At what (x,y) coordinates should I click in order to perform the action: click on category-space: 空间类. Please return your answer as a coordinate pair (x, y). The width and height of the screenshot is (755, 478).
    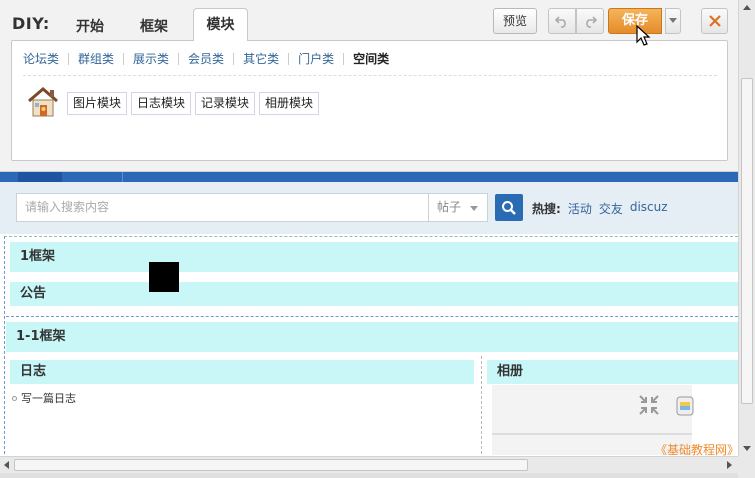
    Looking at the image, I should click on (370, 59).